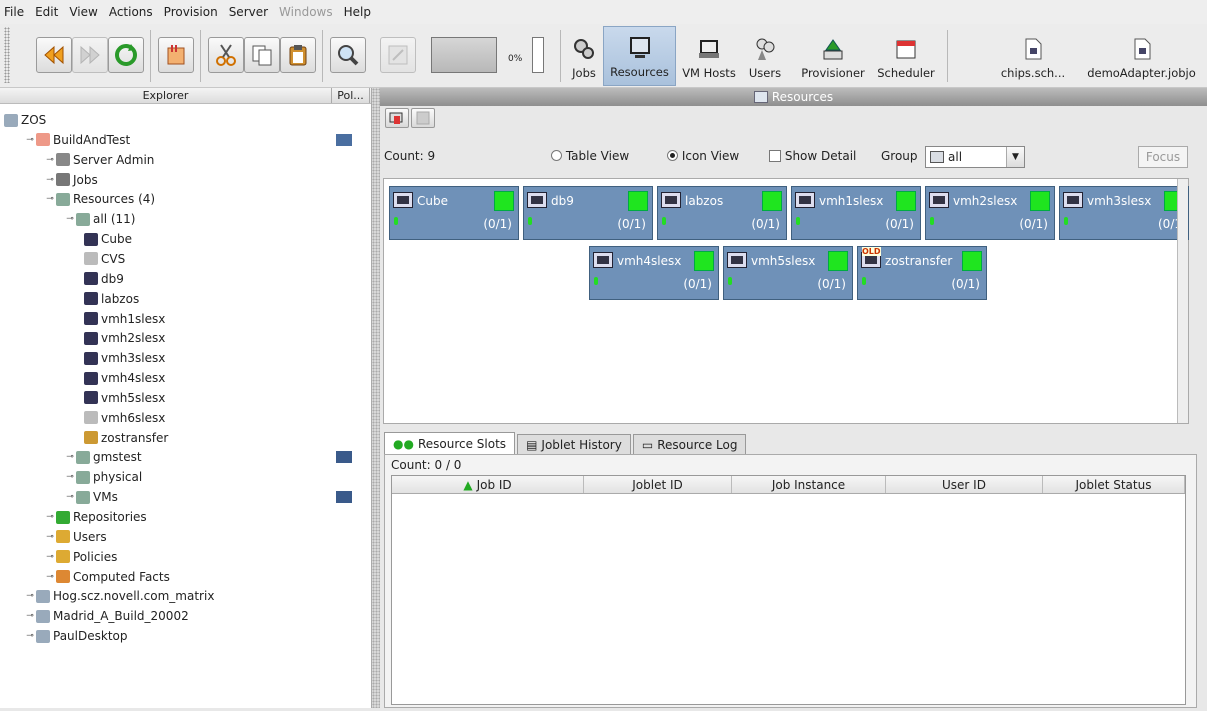 This screenshot has height=711, width=1207. What do you see at coordinates (833, 56) in the screenshot?
I see `view-provisioner: Provisioner` at bounding box center [833, 56].